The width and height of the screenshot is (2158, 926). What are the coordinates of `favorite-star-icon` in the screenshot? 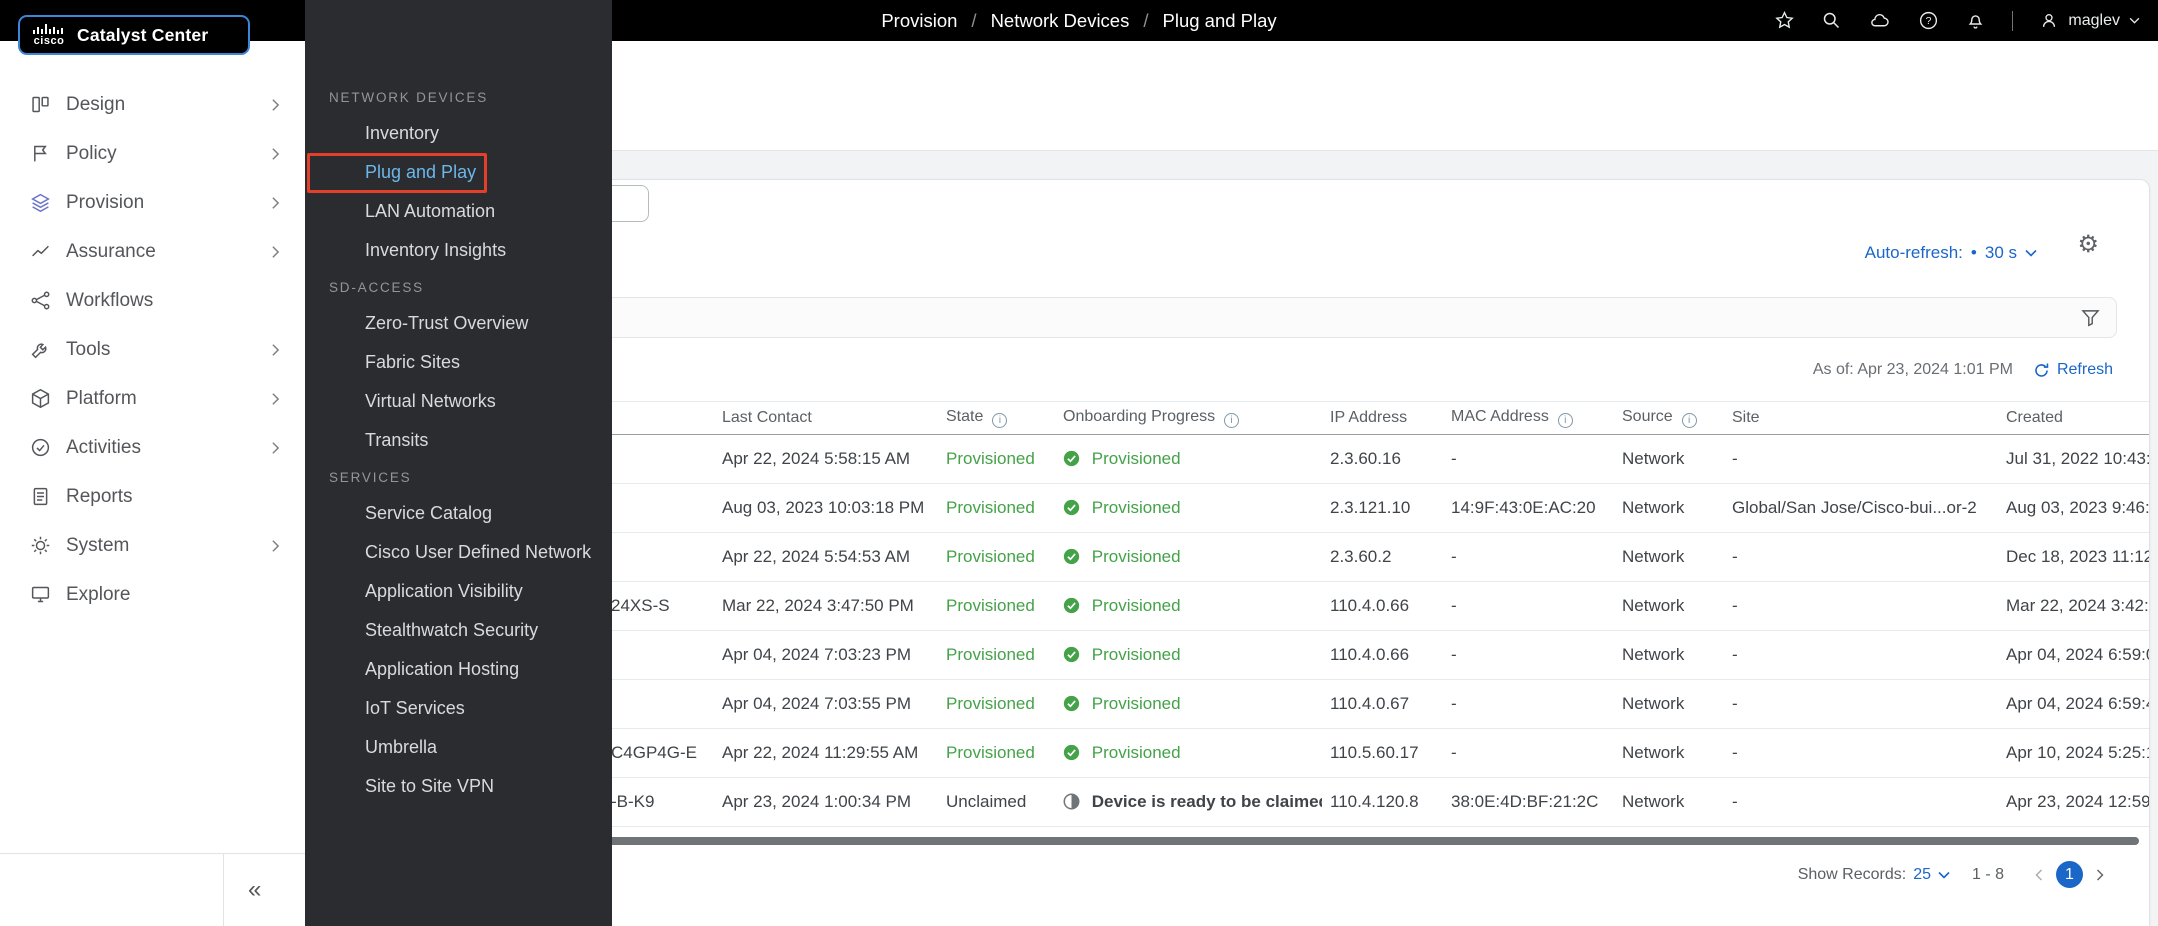 It's located at (1784, 20).